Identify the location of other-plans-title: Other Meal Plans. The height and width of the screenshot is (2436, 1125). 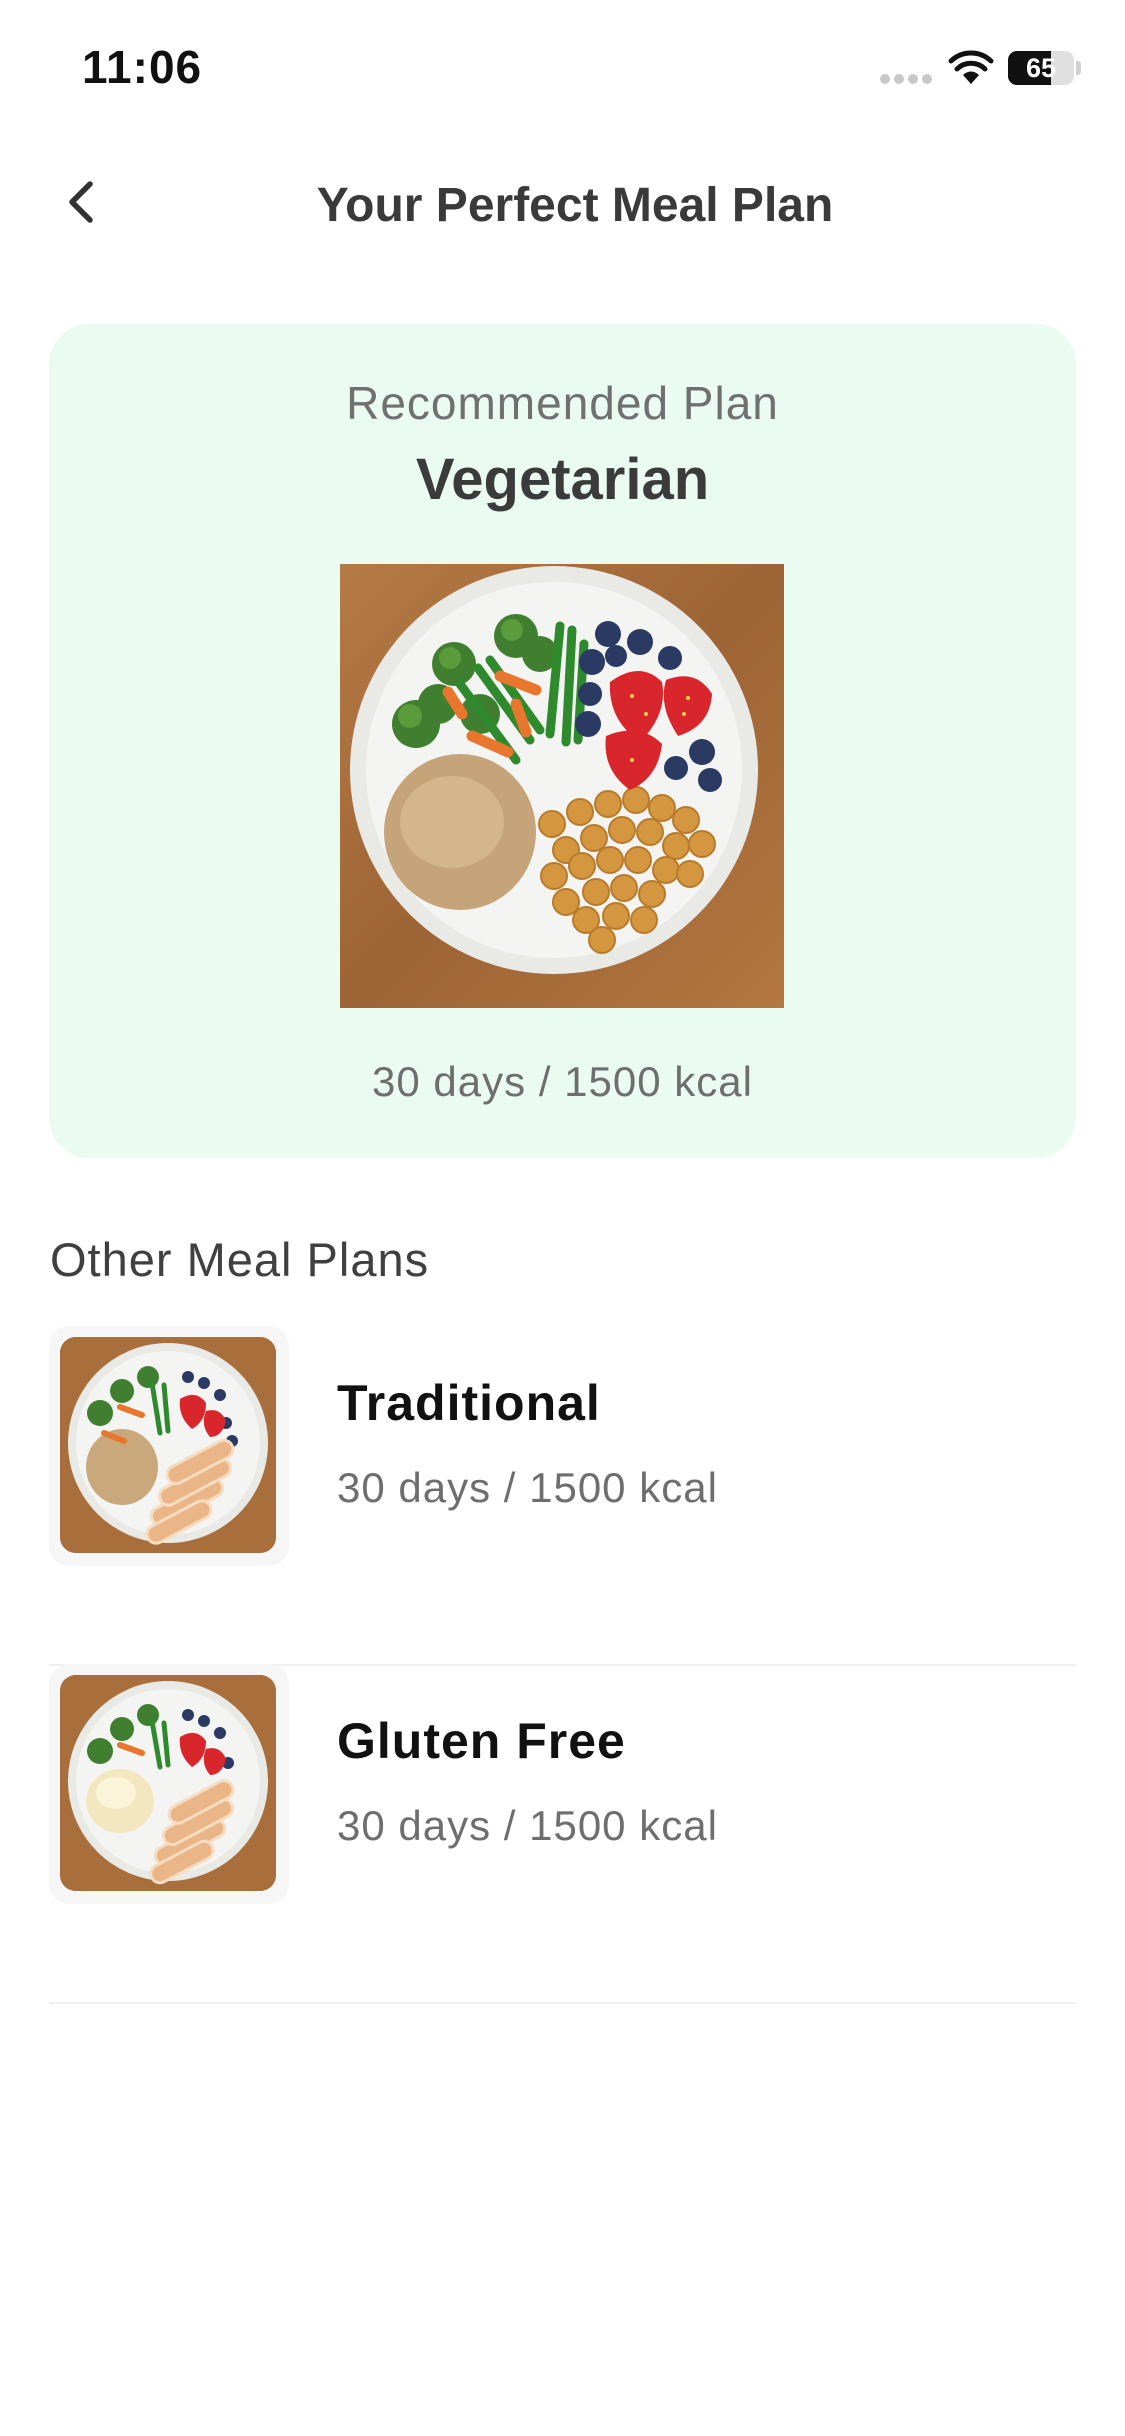
(240, 1259).